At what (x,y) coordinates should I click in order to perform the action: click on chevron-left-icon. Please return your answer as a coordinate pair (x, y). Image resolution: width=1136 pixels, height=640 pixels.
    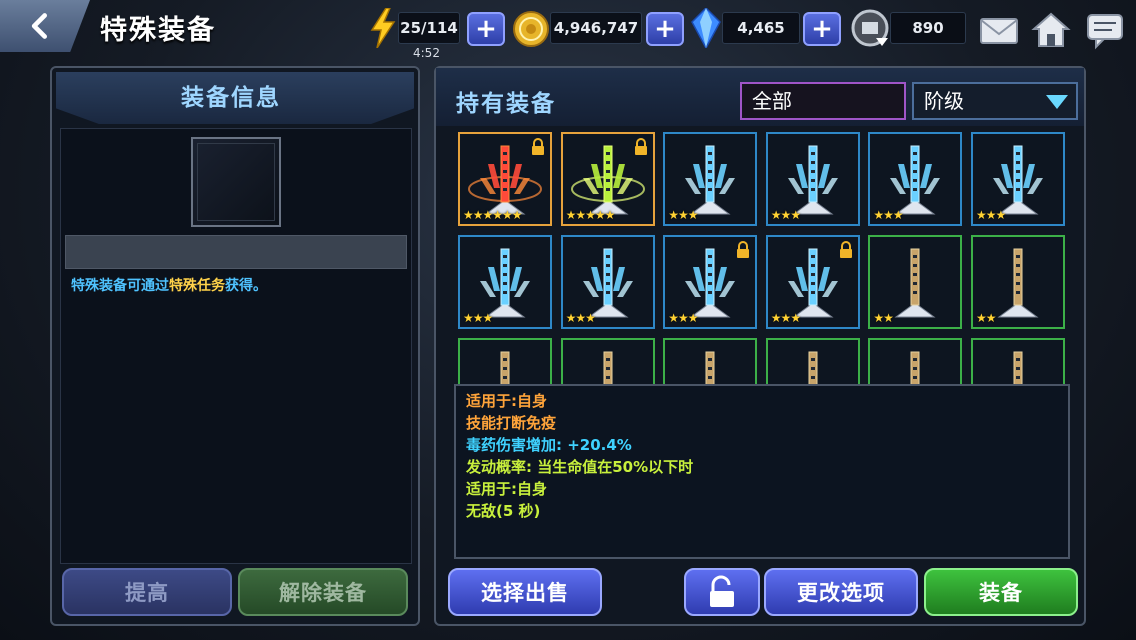
    Looking at the image, I should click on (39, 26).